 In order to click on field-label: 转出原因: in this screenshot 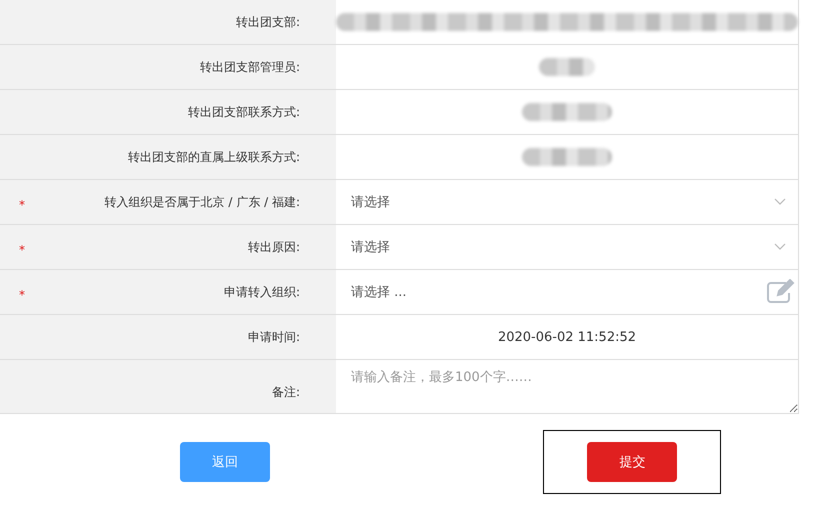, I will do `click(274, 247)`.